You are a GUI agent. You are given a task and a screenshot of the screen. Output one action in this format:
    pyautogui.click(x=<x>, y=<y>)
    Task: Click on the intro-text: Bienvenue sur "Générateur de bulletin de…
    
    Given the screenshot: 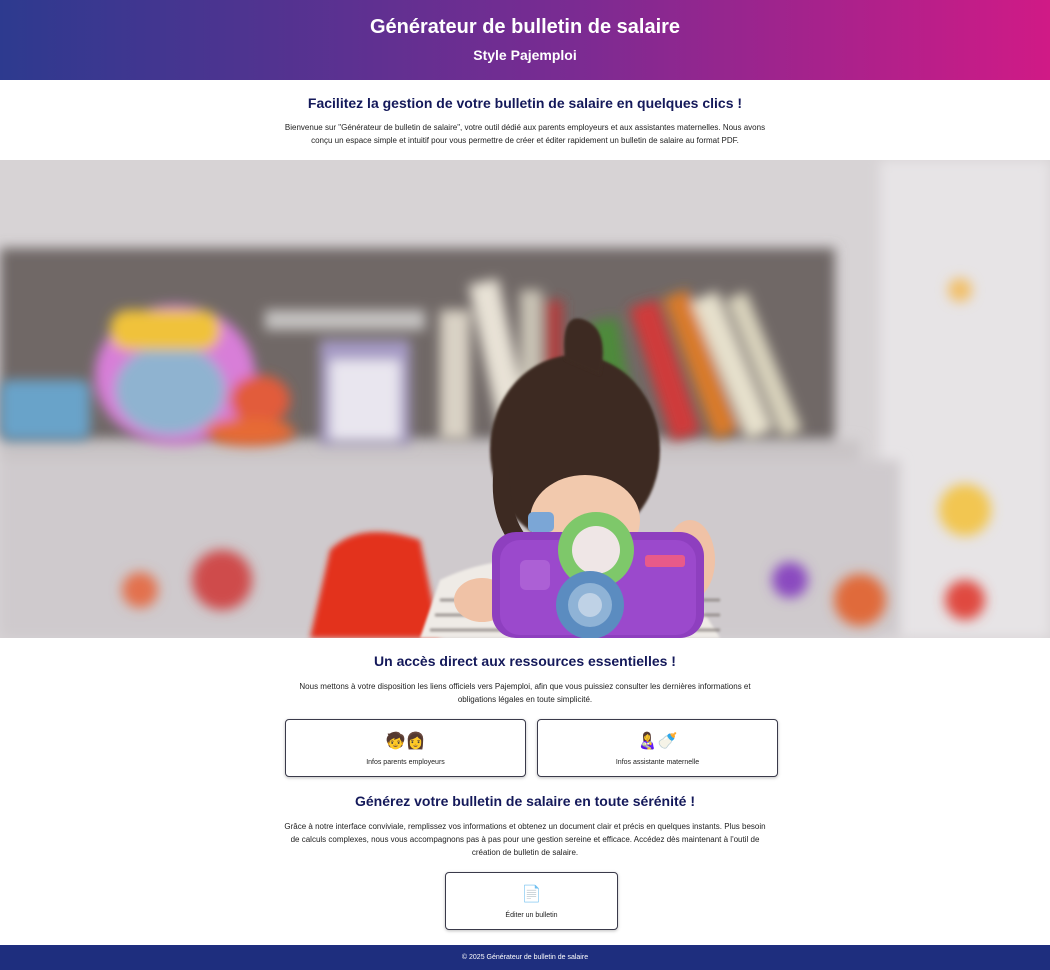 What is the action you would take?
    pyautogui.click(x=525, y=134)
    